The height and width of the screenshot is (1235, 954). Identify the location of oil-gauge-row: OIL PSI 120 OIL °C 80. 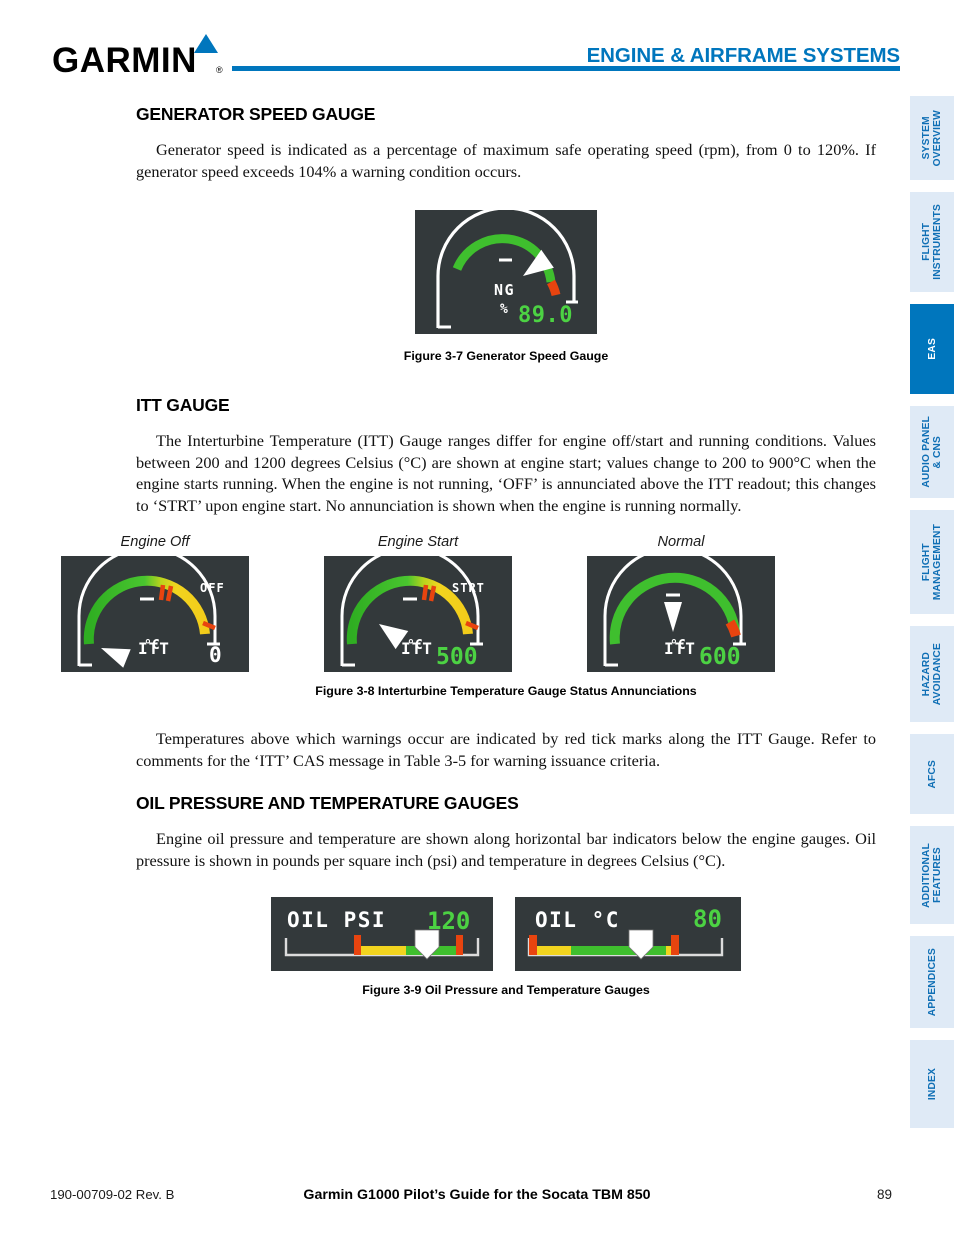
(506, 934).